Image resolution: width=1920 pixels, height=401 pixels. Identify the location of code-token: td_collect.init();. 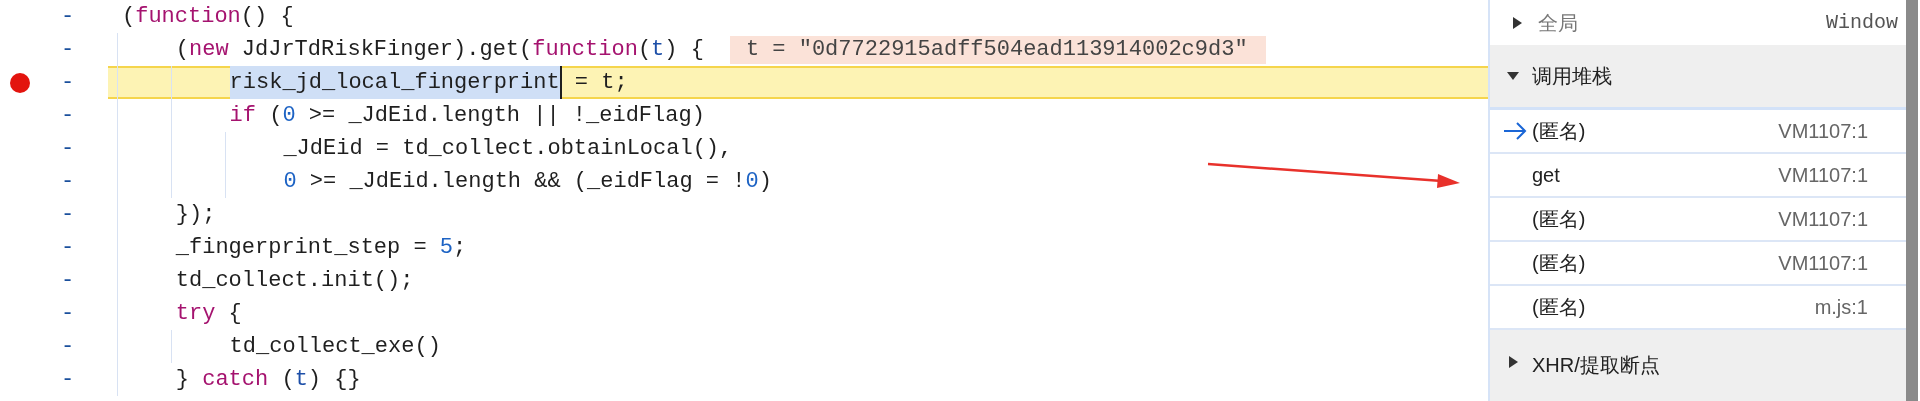
(294, 281).